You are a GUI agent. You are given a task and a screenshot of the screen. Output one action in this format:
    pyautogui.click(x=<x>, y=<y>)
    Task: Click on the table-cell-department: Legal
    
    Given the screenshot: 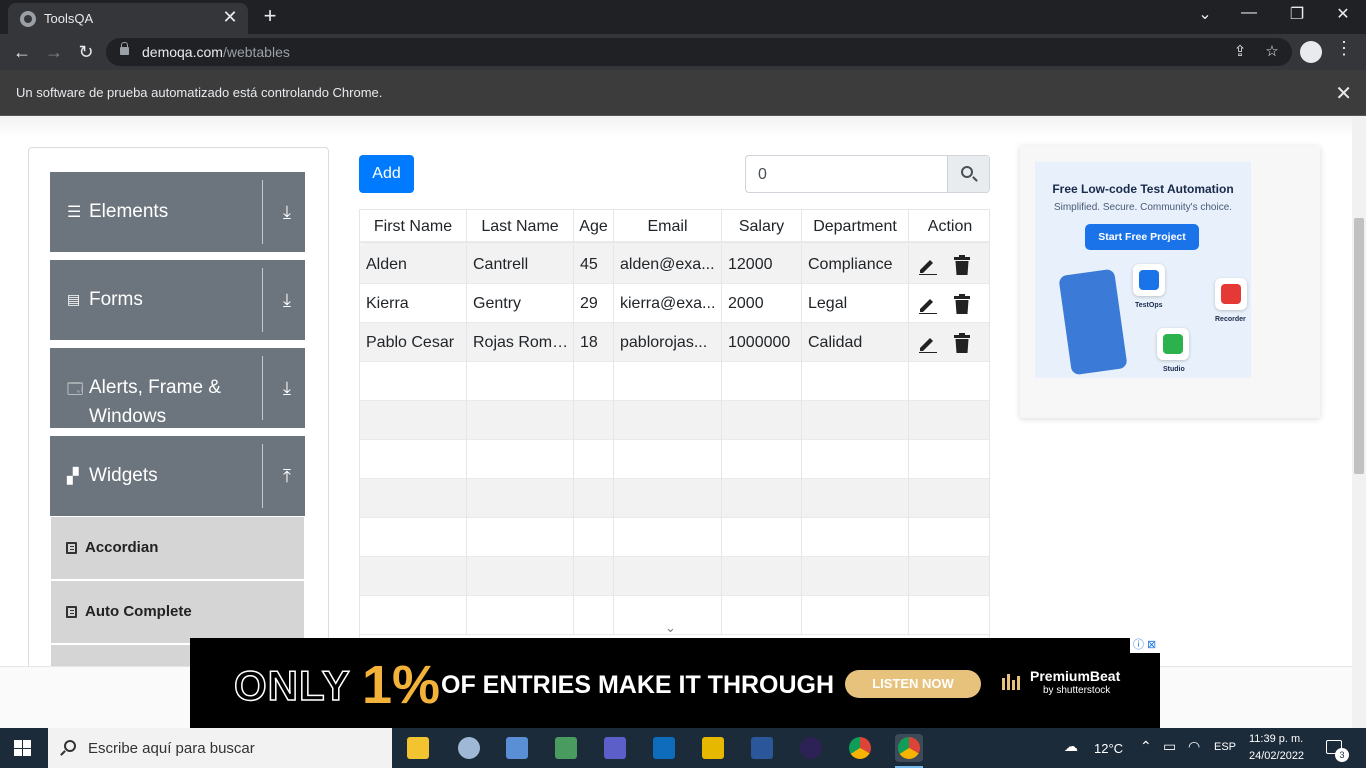 What is the action you would take?
    pyautogui.click(x=855, y=303)
    